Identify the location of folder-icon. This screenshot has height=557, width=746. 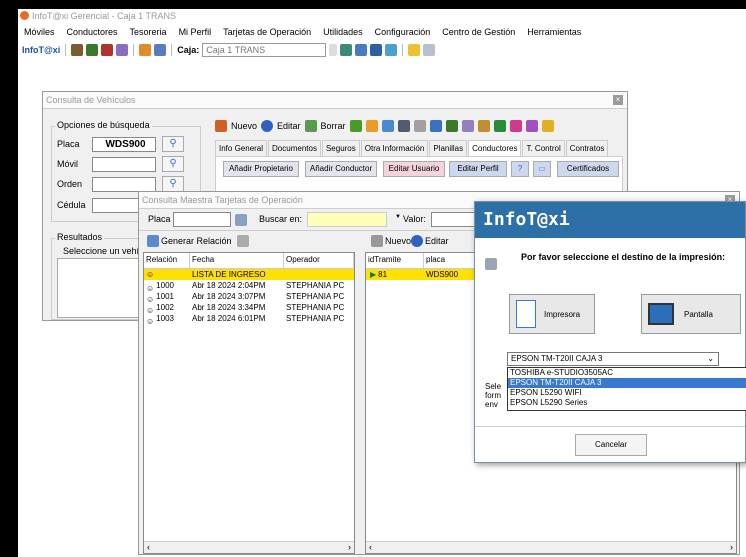
(547, 126).